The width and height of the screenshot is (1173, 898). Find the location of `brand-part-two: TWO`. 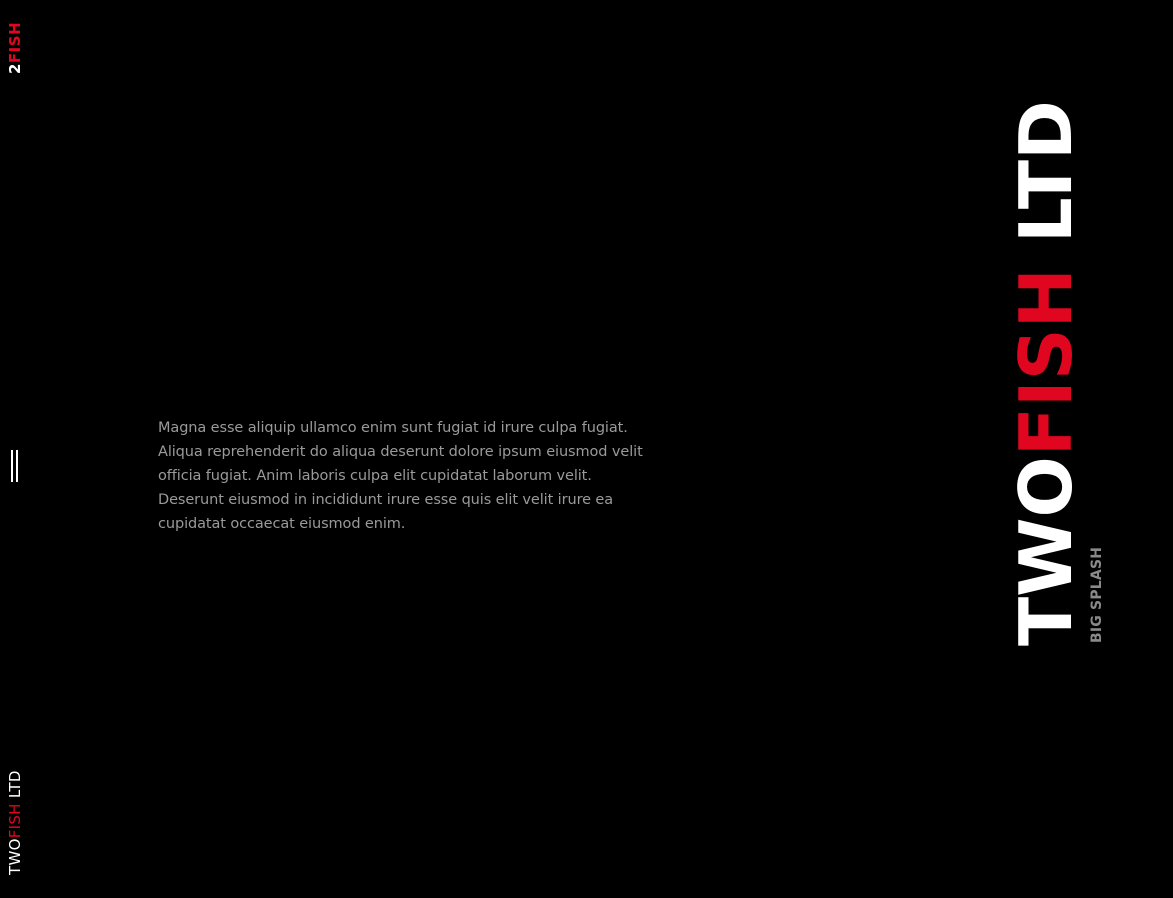

brand-part-two: TWO is located at coordinates (15, 856).